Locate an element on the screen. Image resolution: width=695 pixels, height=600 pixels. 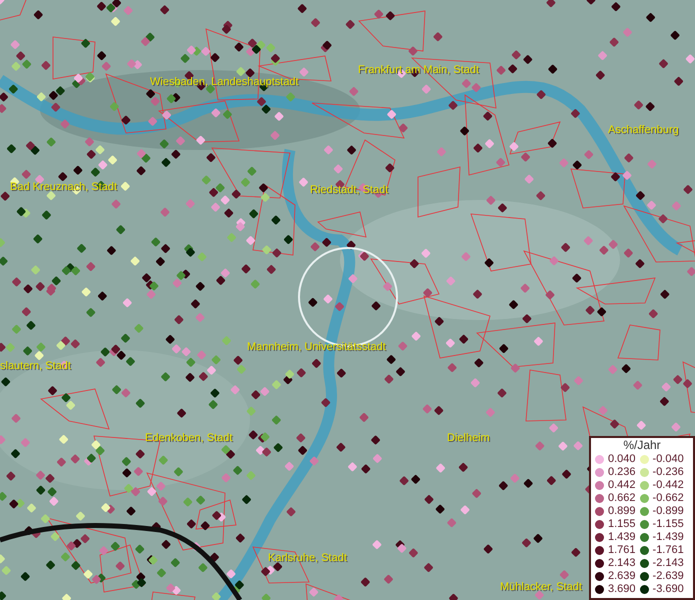
legend-value: 2.639 is located at coordinates (622, 576).